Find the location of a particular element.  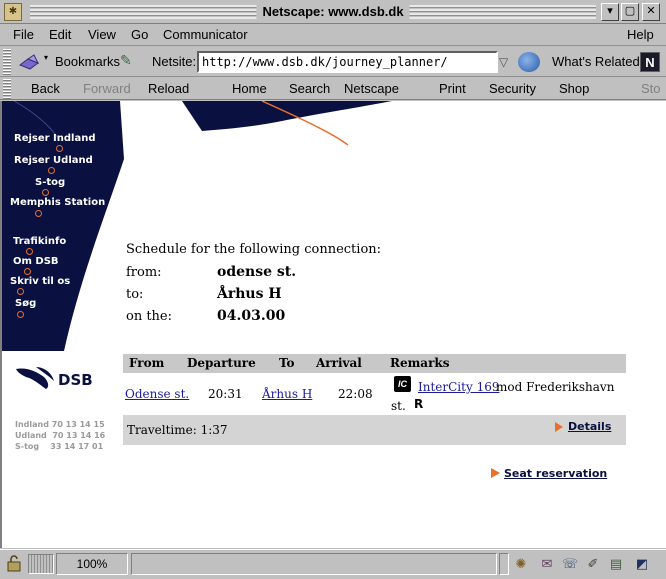

bookmarks-icon is located at coordinates (29, 62).